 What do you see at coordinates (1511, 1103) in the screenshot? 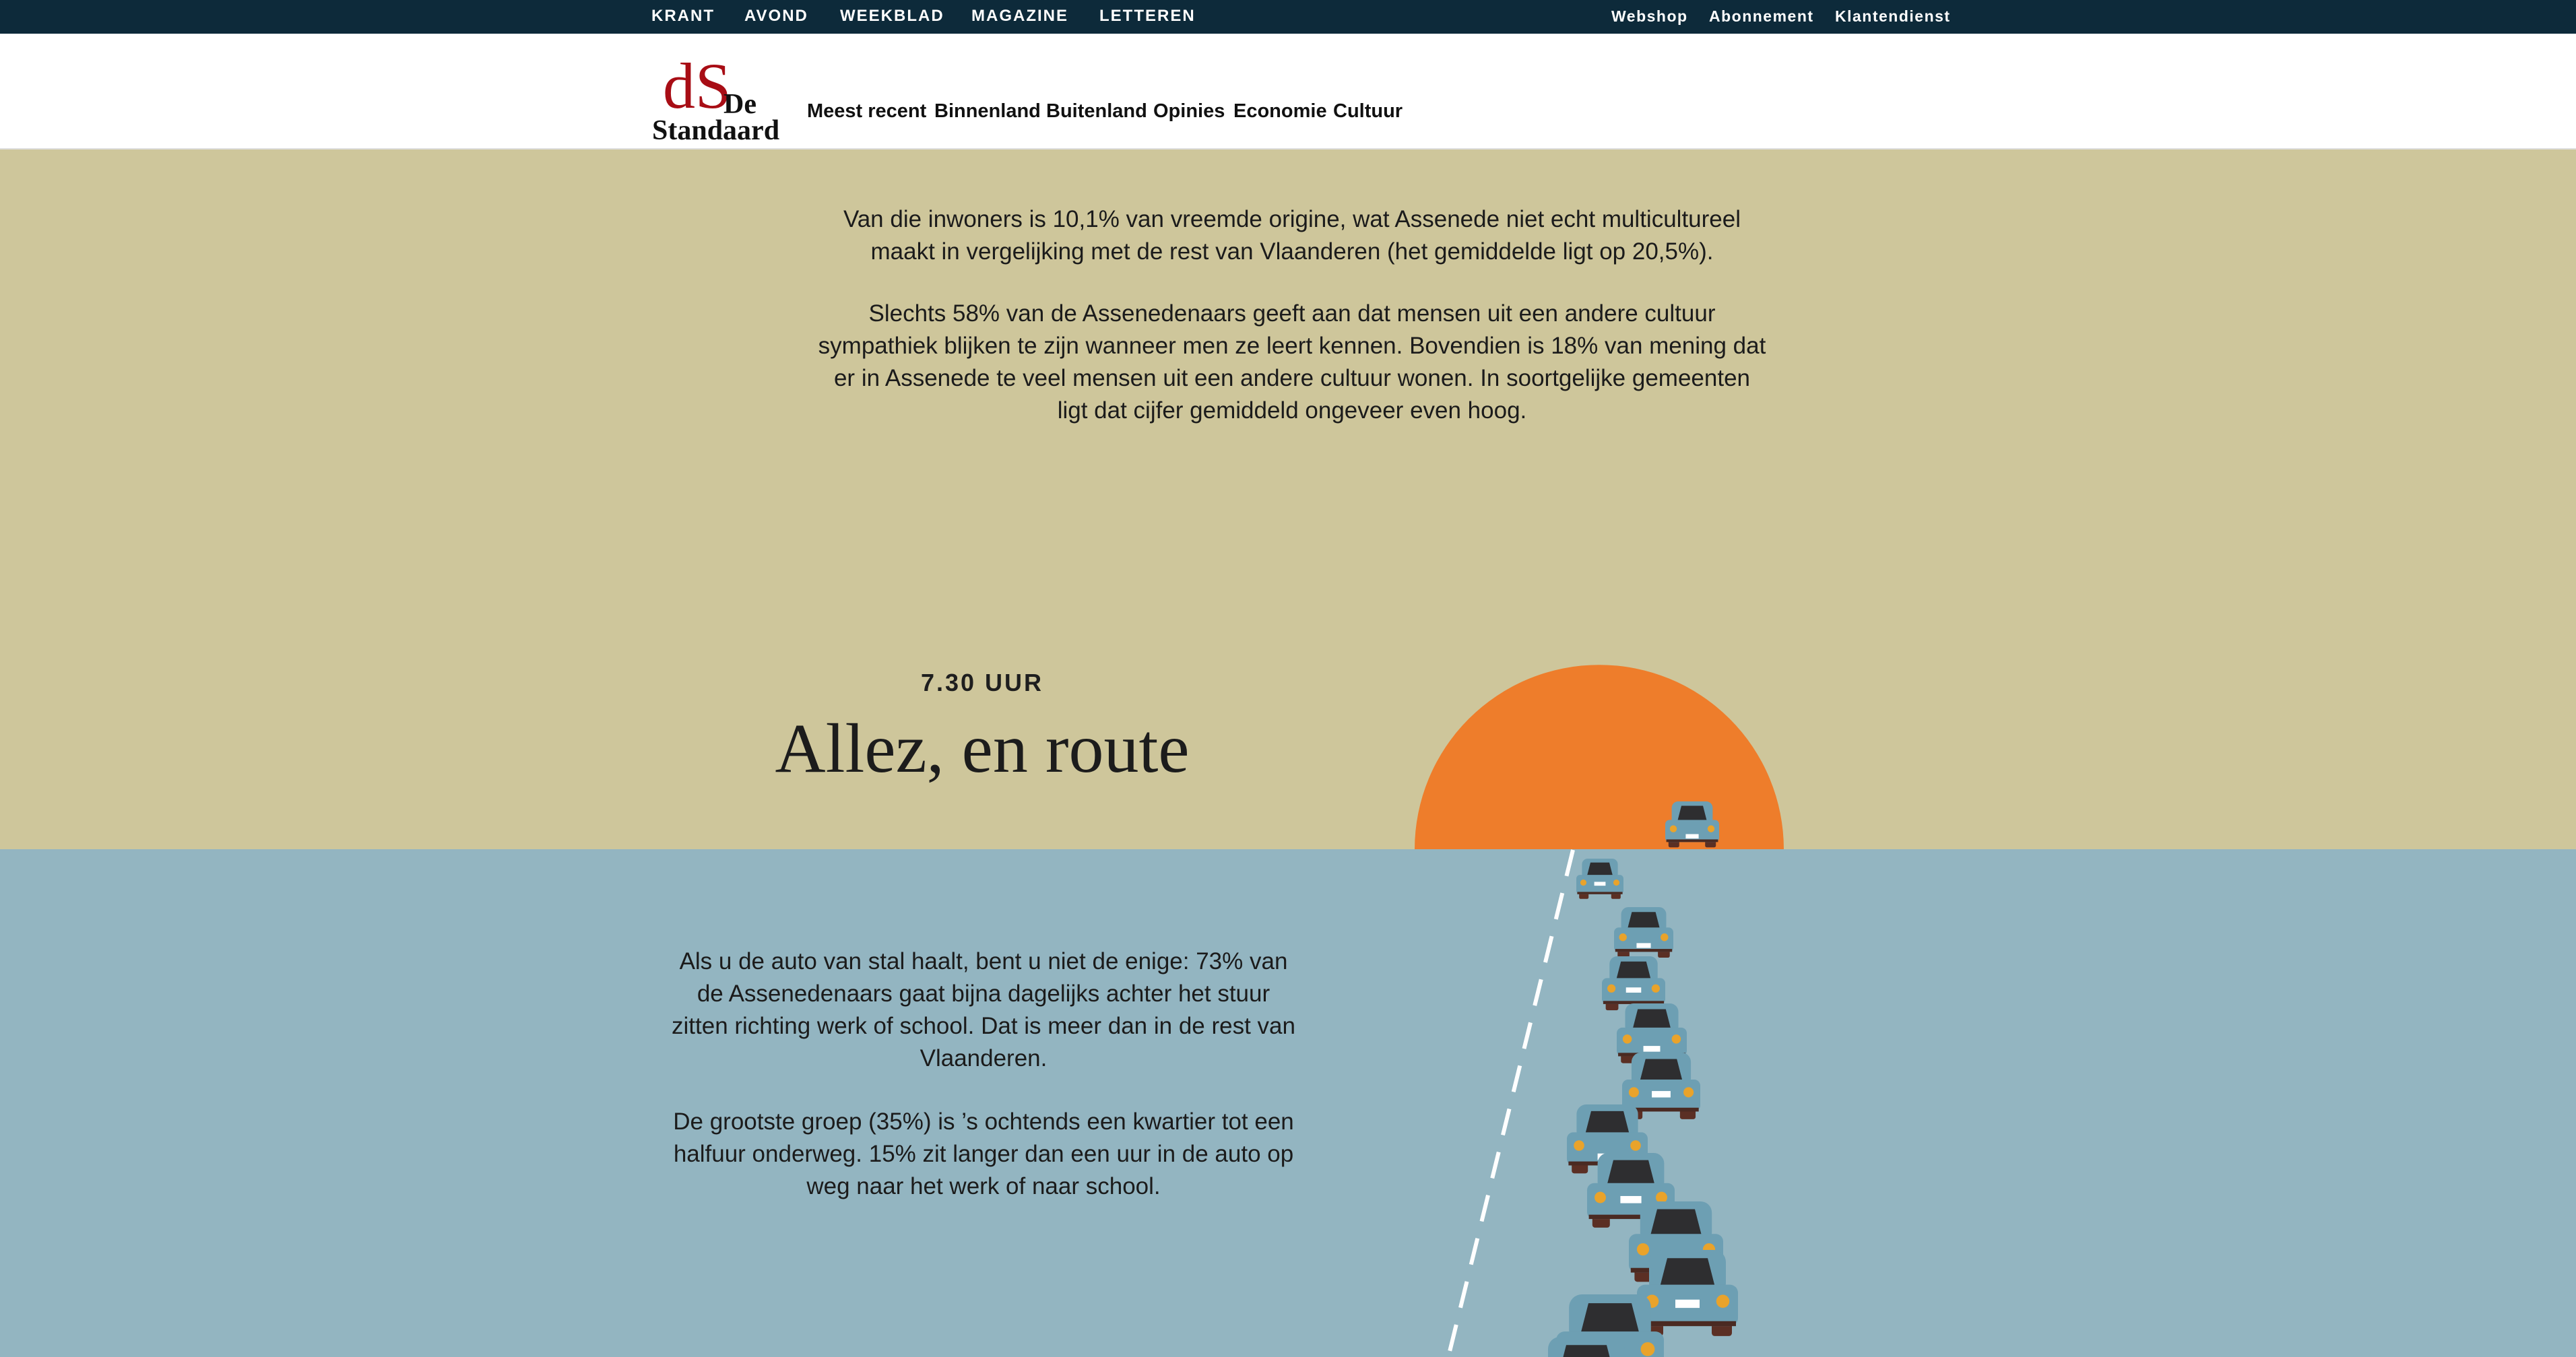
I see `road-line` at bounding box center [1511, 1103].